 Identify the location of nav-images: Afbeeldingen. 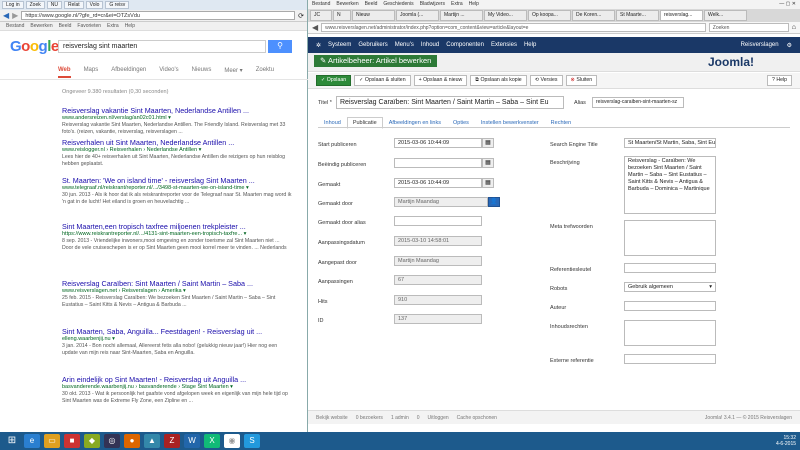
(128, 72).